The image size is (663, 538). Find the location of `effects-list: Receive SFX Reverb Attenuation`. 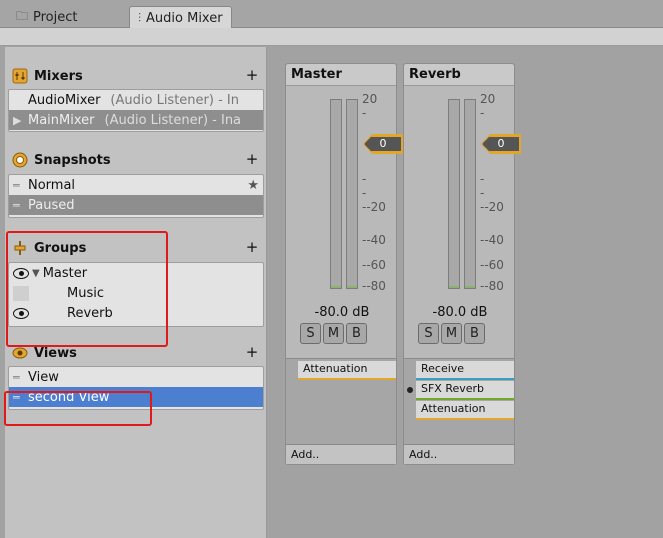

effects-list: Receive SFX Reverb Attenuation is located at coordinates (459, 401).